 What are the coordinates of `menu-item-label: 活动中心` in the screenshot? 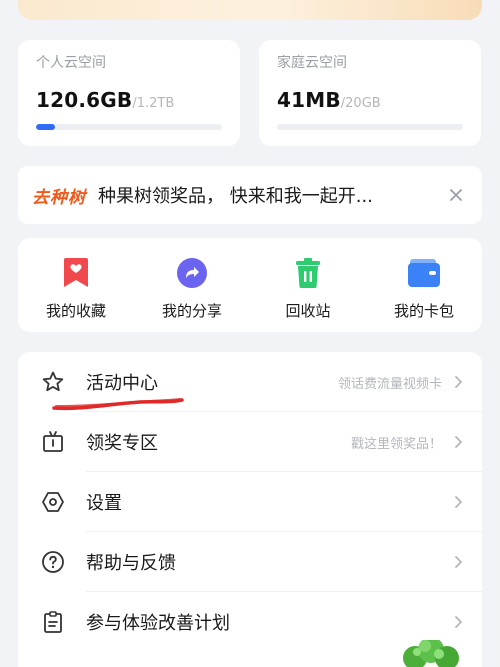 It's located at (122, 383).